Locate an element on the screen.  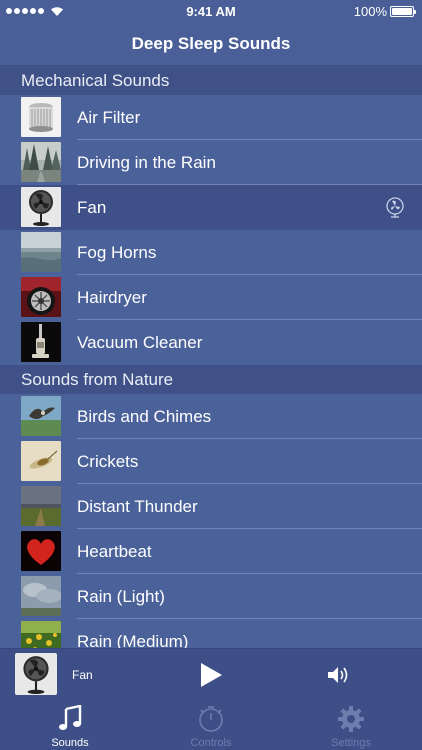
list-item-distant-thunder: Distant Thunder is located at coordinates (211, 506).